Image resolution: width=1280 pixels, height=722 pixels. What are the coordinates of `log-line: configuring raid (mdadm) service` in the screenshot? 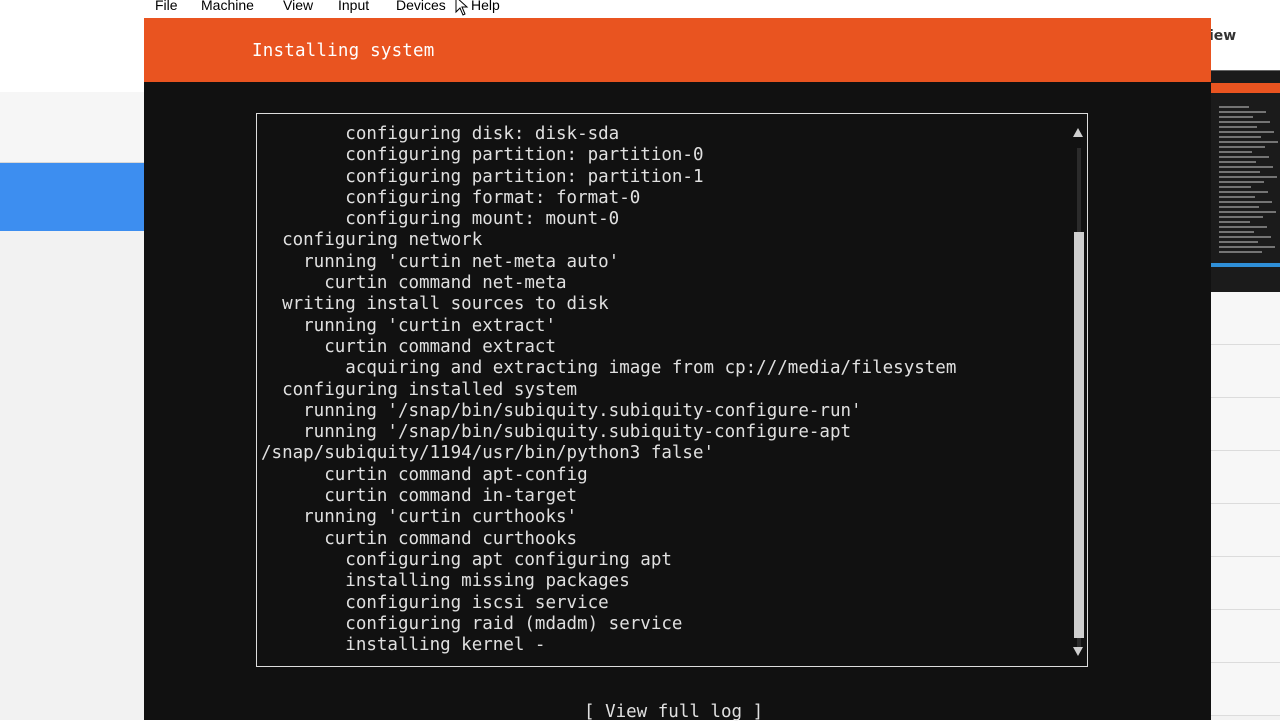 It's located at (472, 623).